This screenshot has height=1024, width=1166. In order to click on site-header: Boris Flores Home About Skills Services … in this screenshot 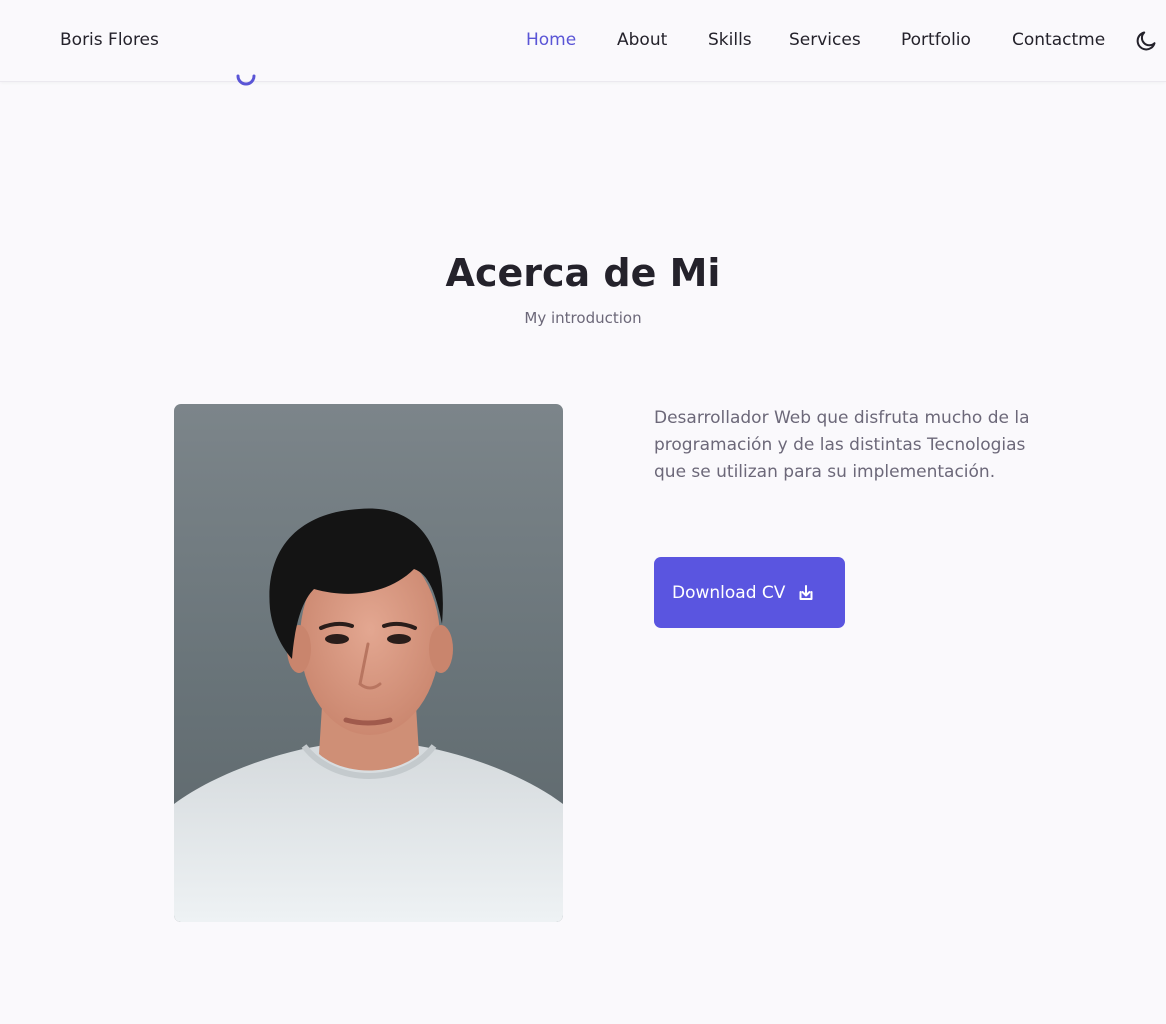, I will do `click(583, 41)`.